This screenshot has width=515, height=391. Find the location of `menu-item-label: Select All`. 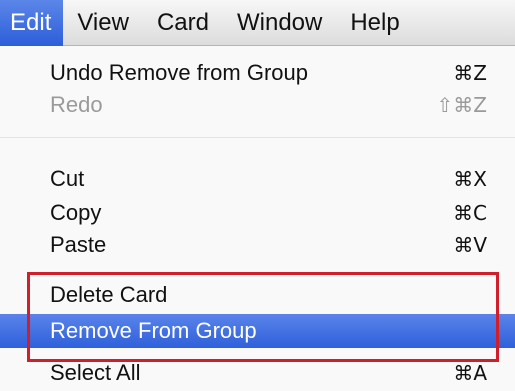

menu-item-label: Select All is located at coordinates (95, 372).